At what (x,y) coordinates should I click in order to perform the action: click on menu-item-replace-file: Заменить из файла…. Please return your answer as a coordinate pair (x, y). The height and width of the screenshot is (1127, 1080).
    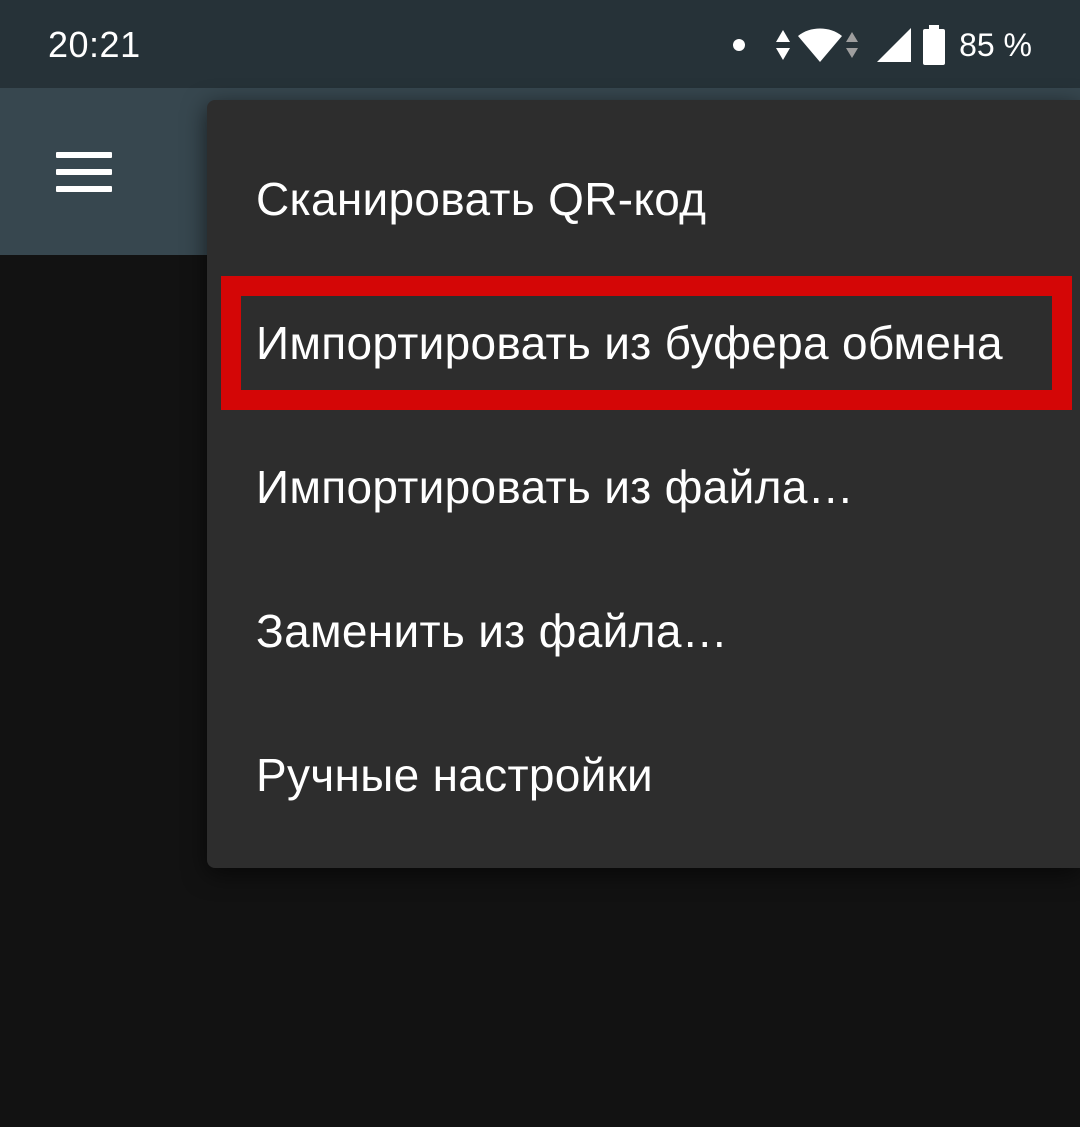
    Looking at the image, I should click on (643, 631).